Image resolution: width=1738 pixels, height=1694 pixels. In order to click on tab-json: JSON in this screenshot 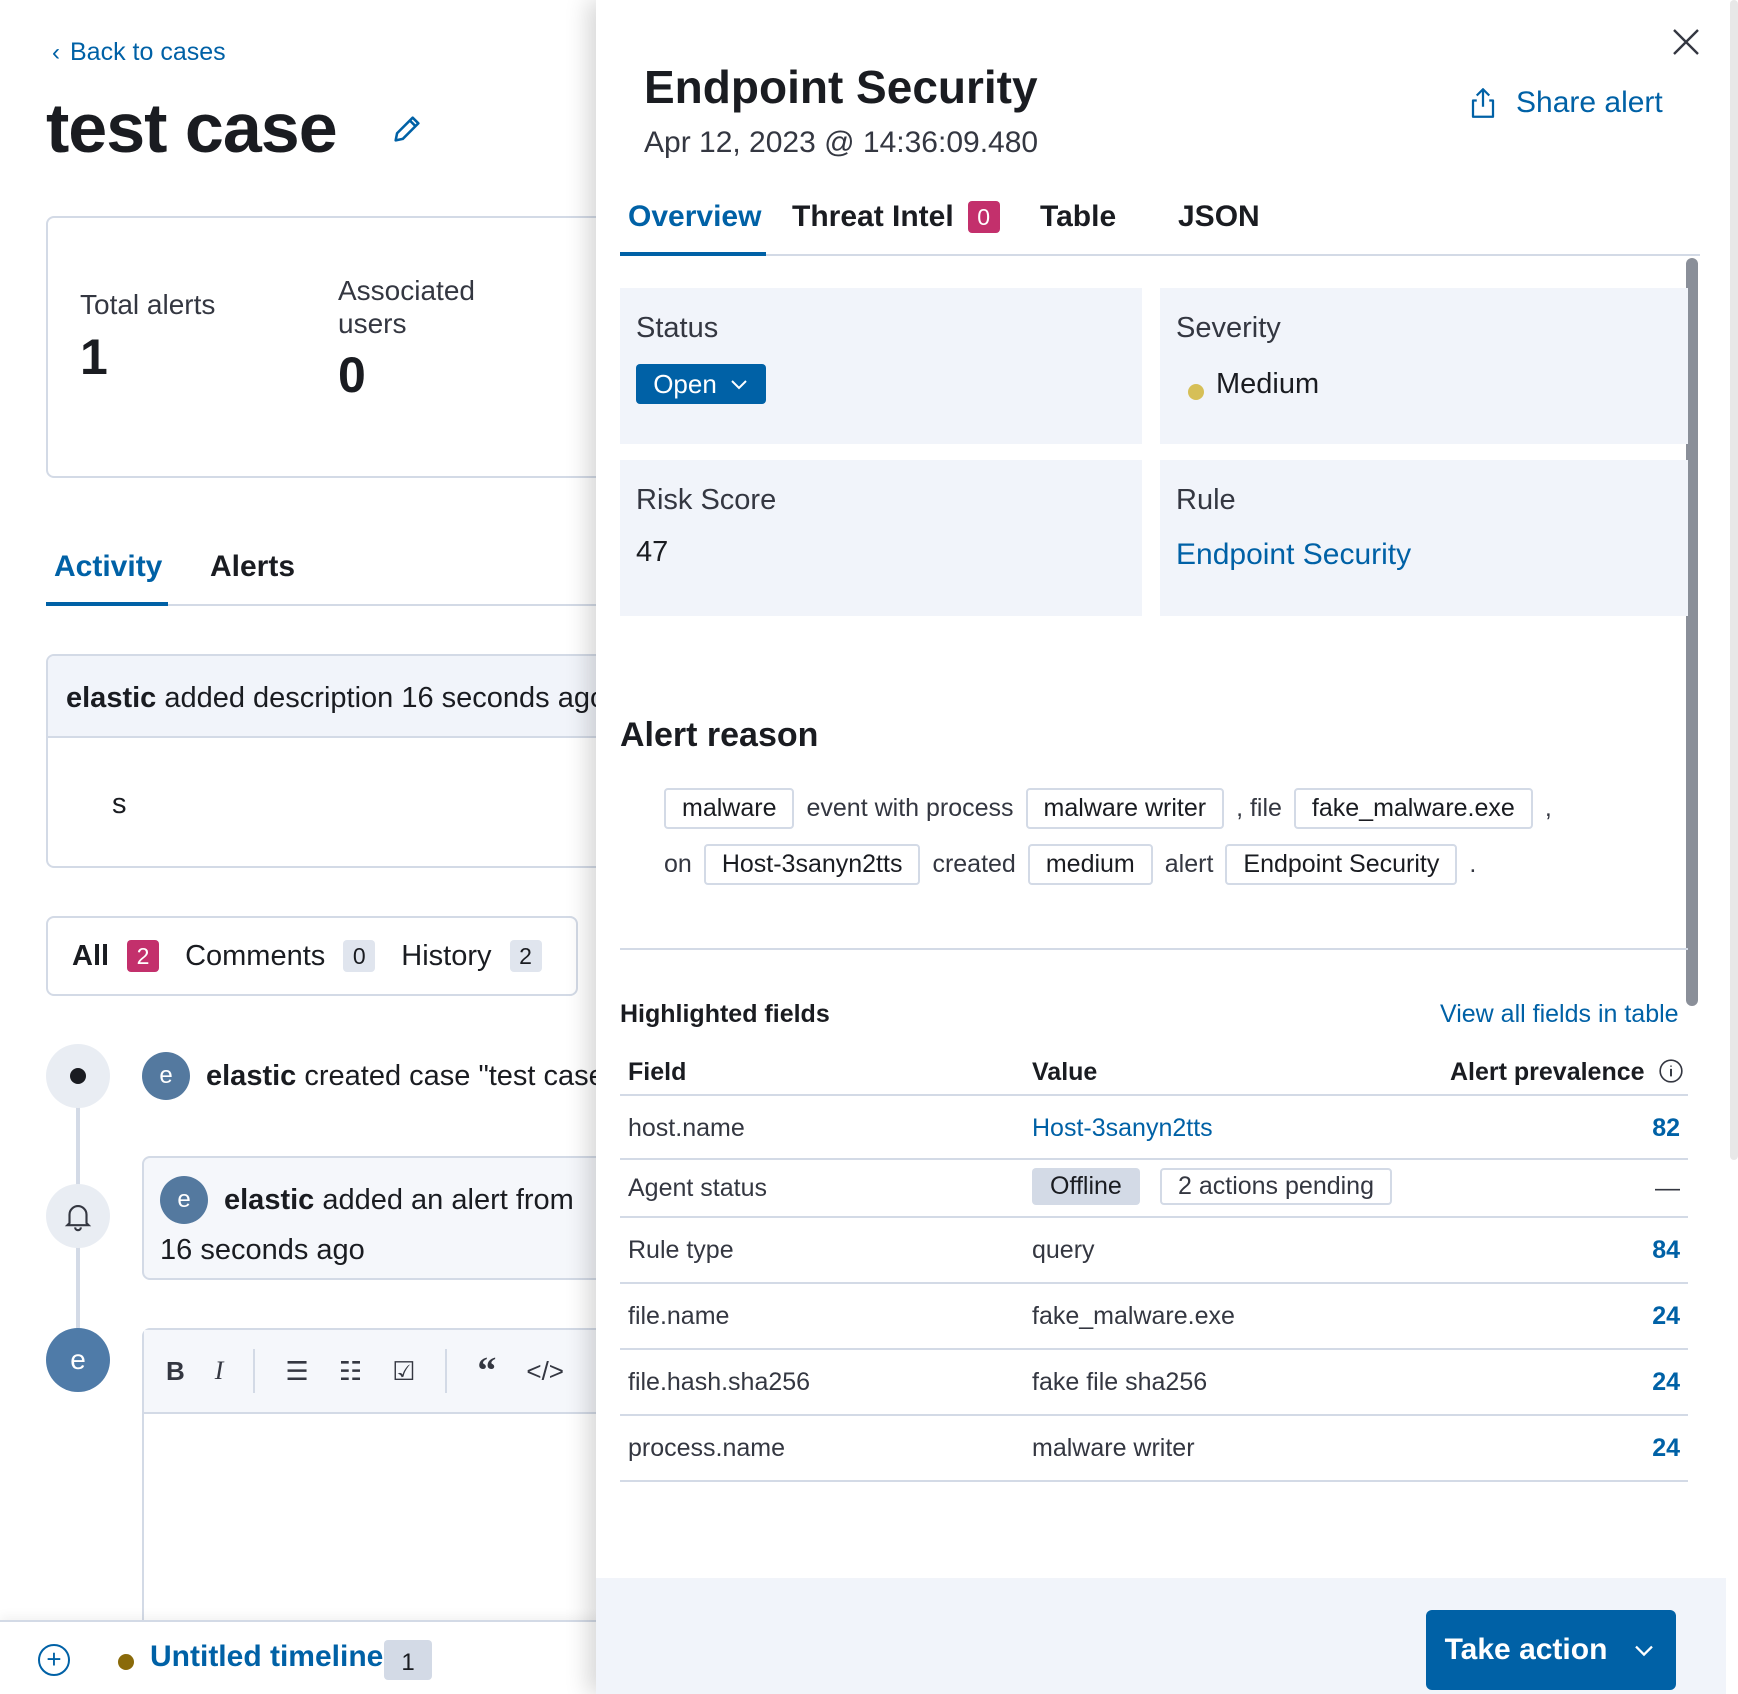, I will do `click(1219, 217)`.